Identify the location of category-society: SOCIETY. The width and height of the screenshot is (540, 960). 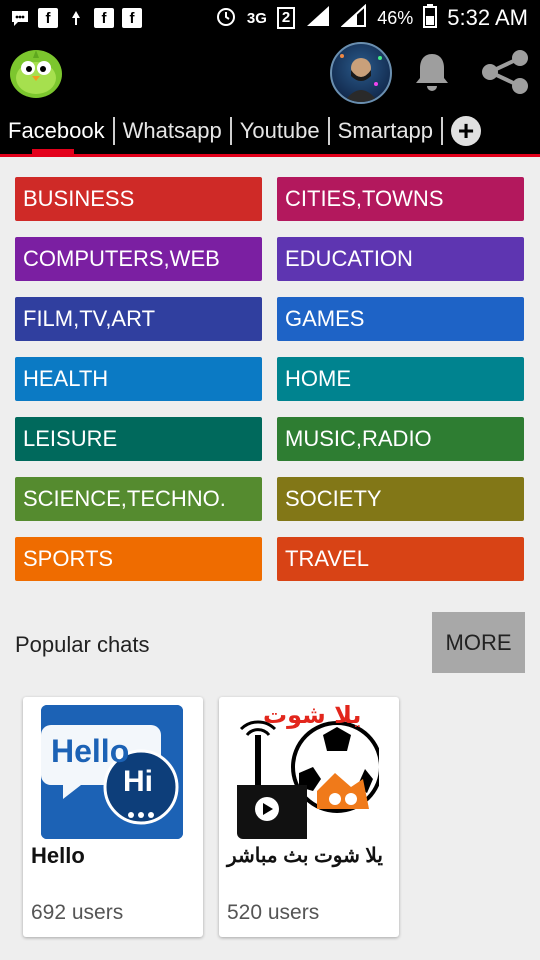
(400, 499).